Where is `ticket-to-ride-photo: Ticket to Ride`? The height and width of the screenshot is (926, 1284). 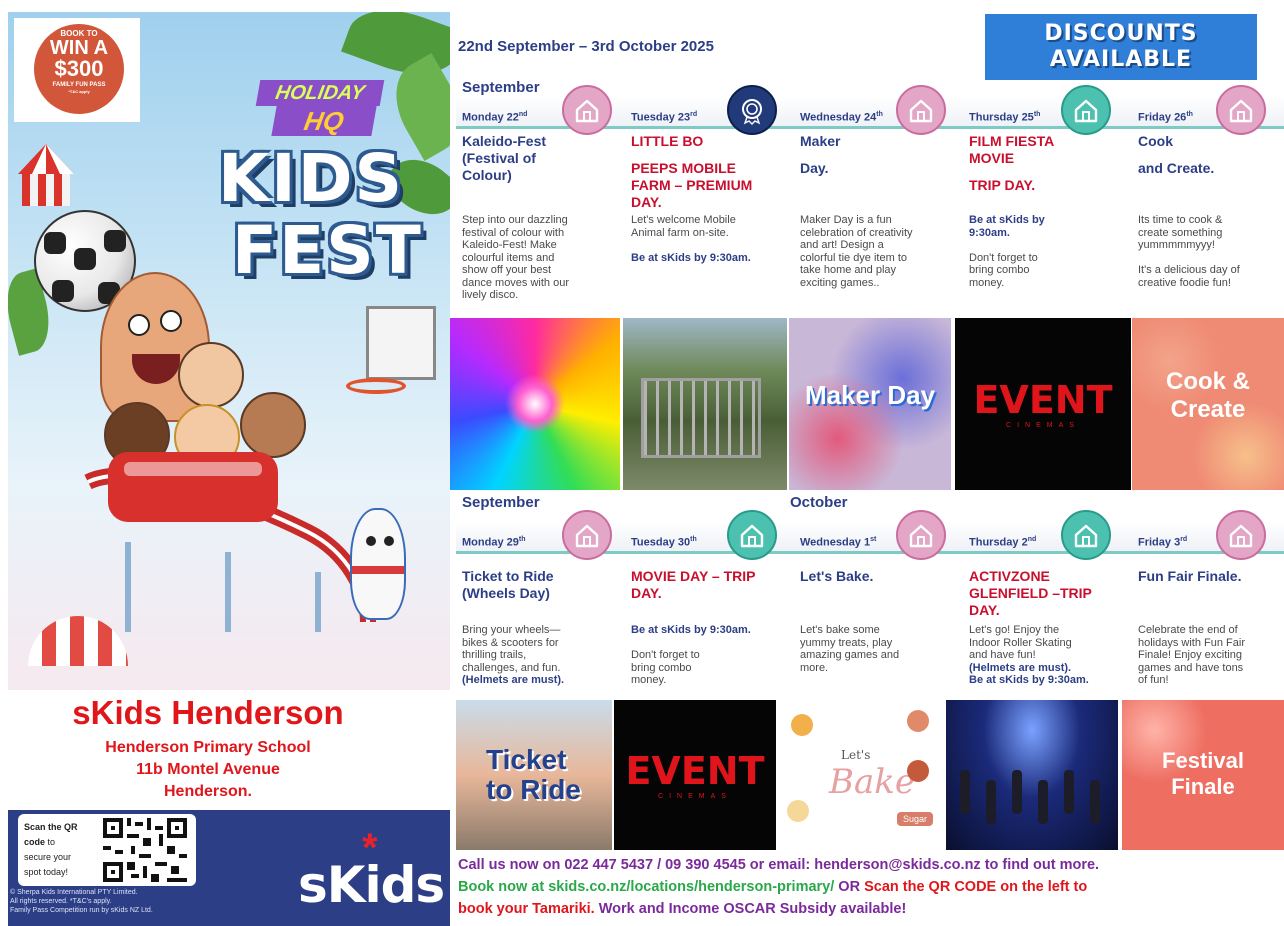
ticket-to-ride-photo: Ticket to Ride is located at coordinates (534, 775).